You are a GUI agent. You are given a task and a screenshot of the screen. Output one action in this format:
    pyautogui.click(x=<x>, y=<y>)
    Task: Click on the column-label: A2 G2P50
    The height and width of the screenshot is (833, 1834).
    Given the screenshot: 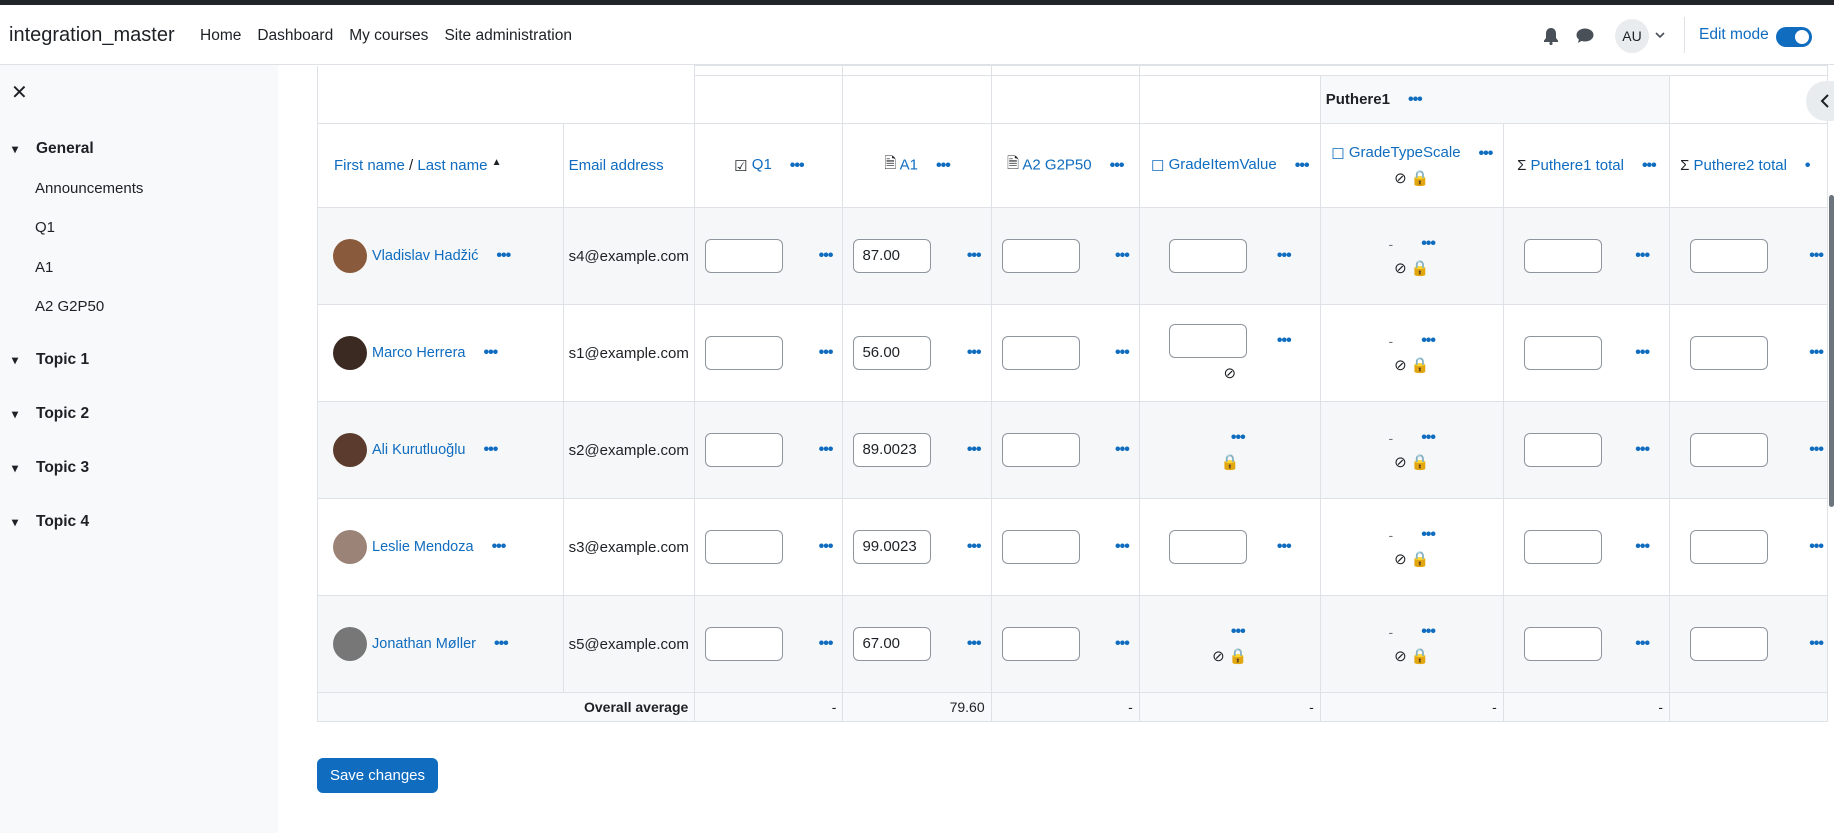 What is the action you would take?
    pyautogui.click(x=1056, y=164)
    